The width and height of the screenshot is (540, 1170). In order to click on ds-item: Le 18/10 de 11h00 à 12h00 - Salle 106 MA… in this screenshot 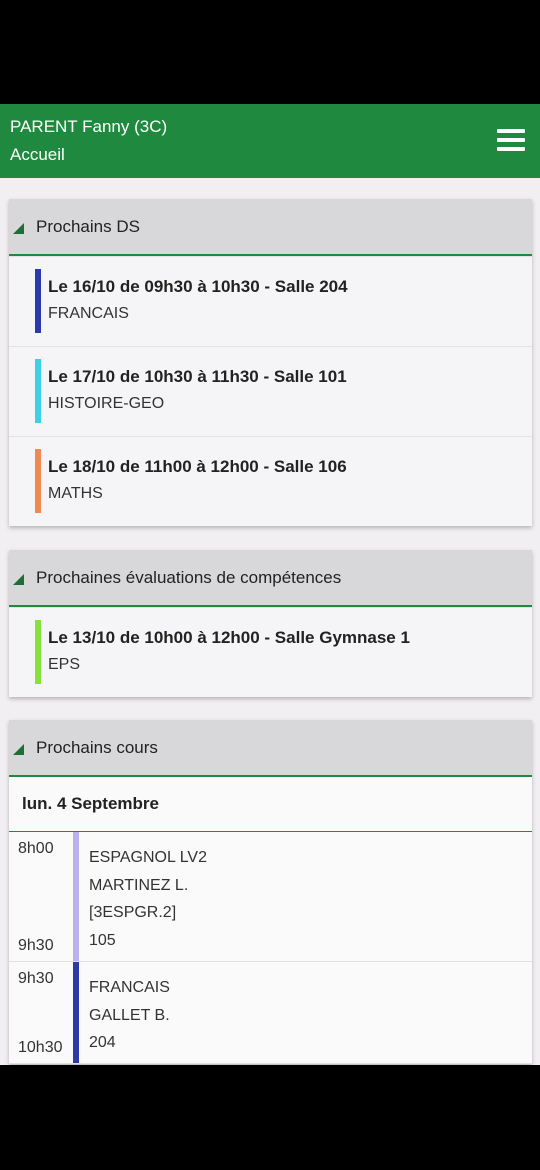, I will do `click(270, 481)`.